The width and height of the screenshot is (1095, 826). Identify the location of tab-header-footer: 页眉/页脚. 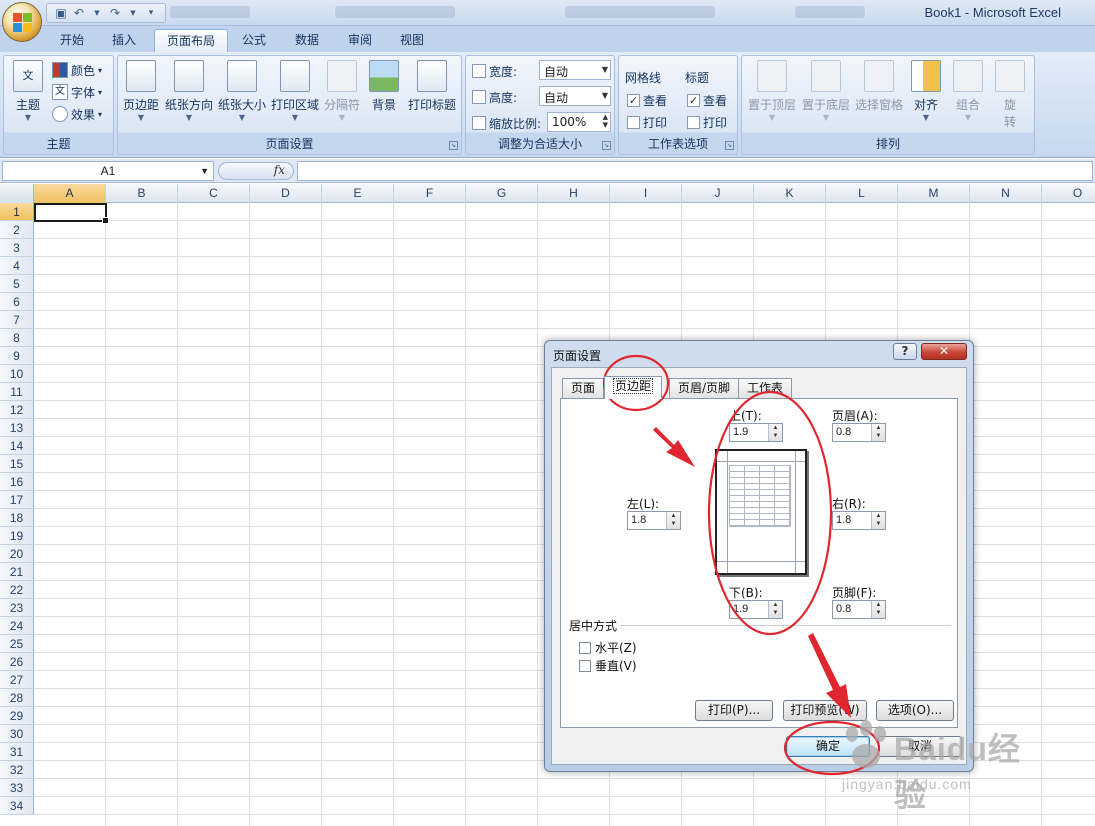
(704, 388).